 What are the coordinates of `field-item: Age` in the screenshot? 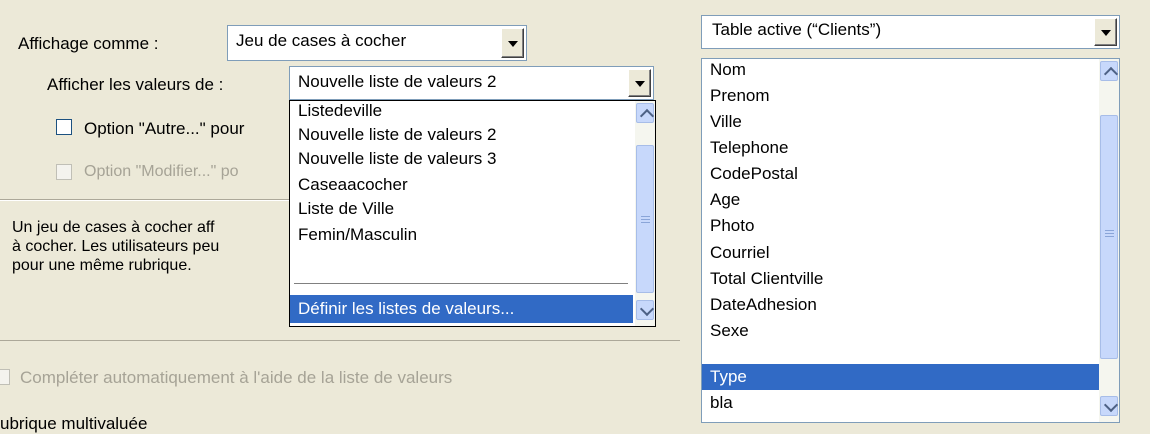 It's located at (725, 200).